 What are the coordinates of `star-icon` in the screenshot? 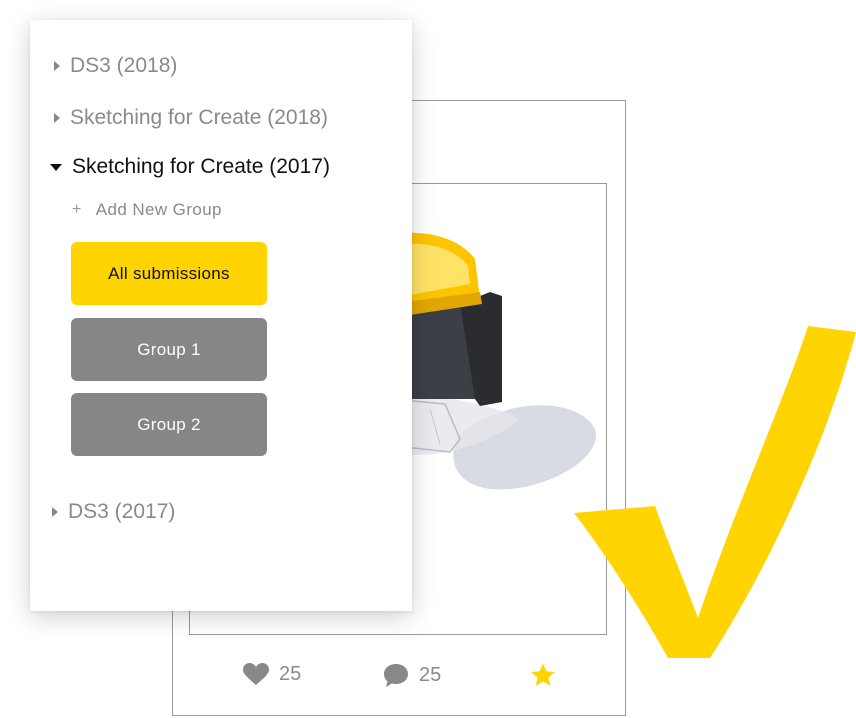 It's located at (543, 675).